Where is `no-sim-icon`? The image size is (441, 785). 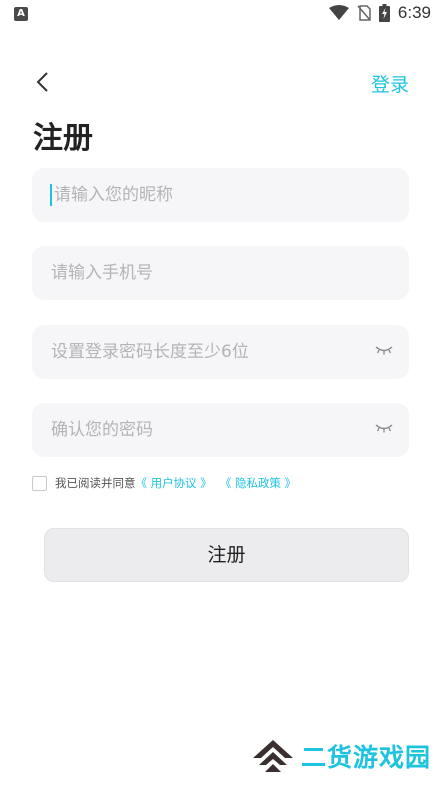 no-sim-icon is located at coordinates (364, 13).